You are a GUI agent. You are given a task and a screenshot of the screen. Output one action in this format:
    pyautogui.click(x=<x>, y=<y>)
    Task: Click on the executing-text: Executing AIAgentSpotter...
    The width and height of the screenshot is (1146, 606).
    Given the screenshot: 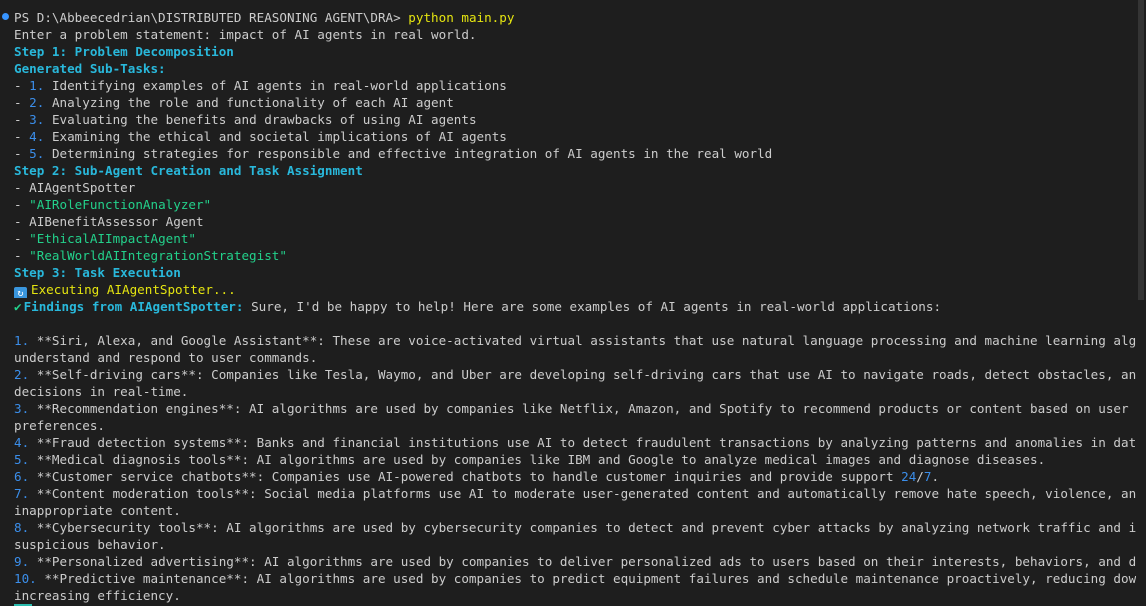 What is the action you would take?
    pyautogui.click(x=133, y=289)
    